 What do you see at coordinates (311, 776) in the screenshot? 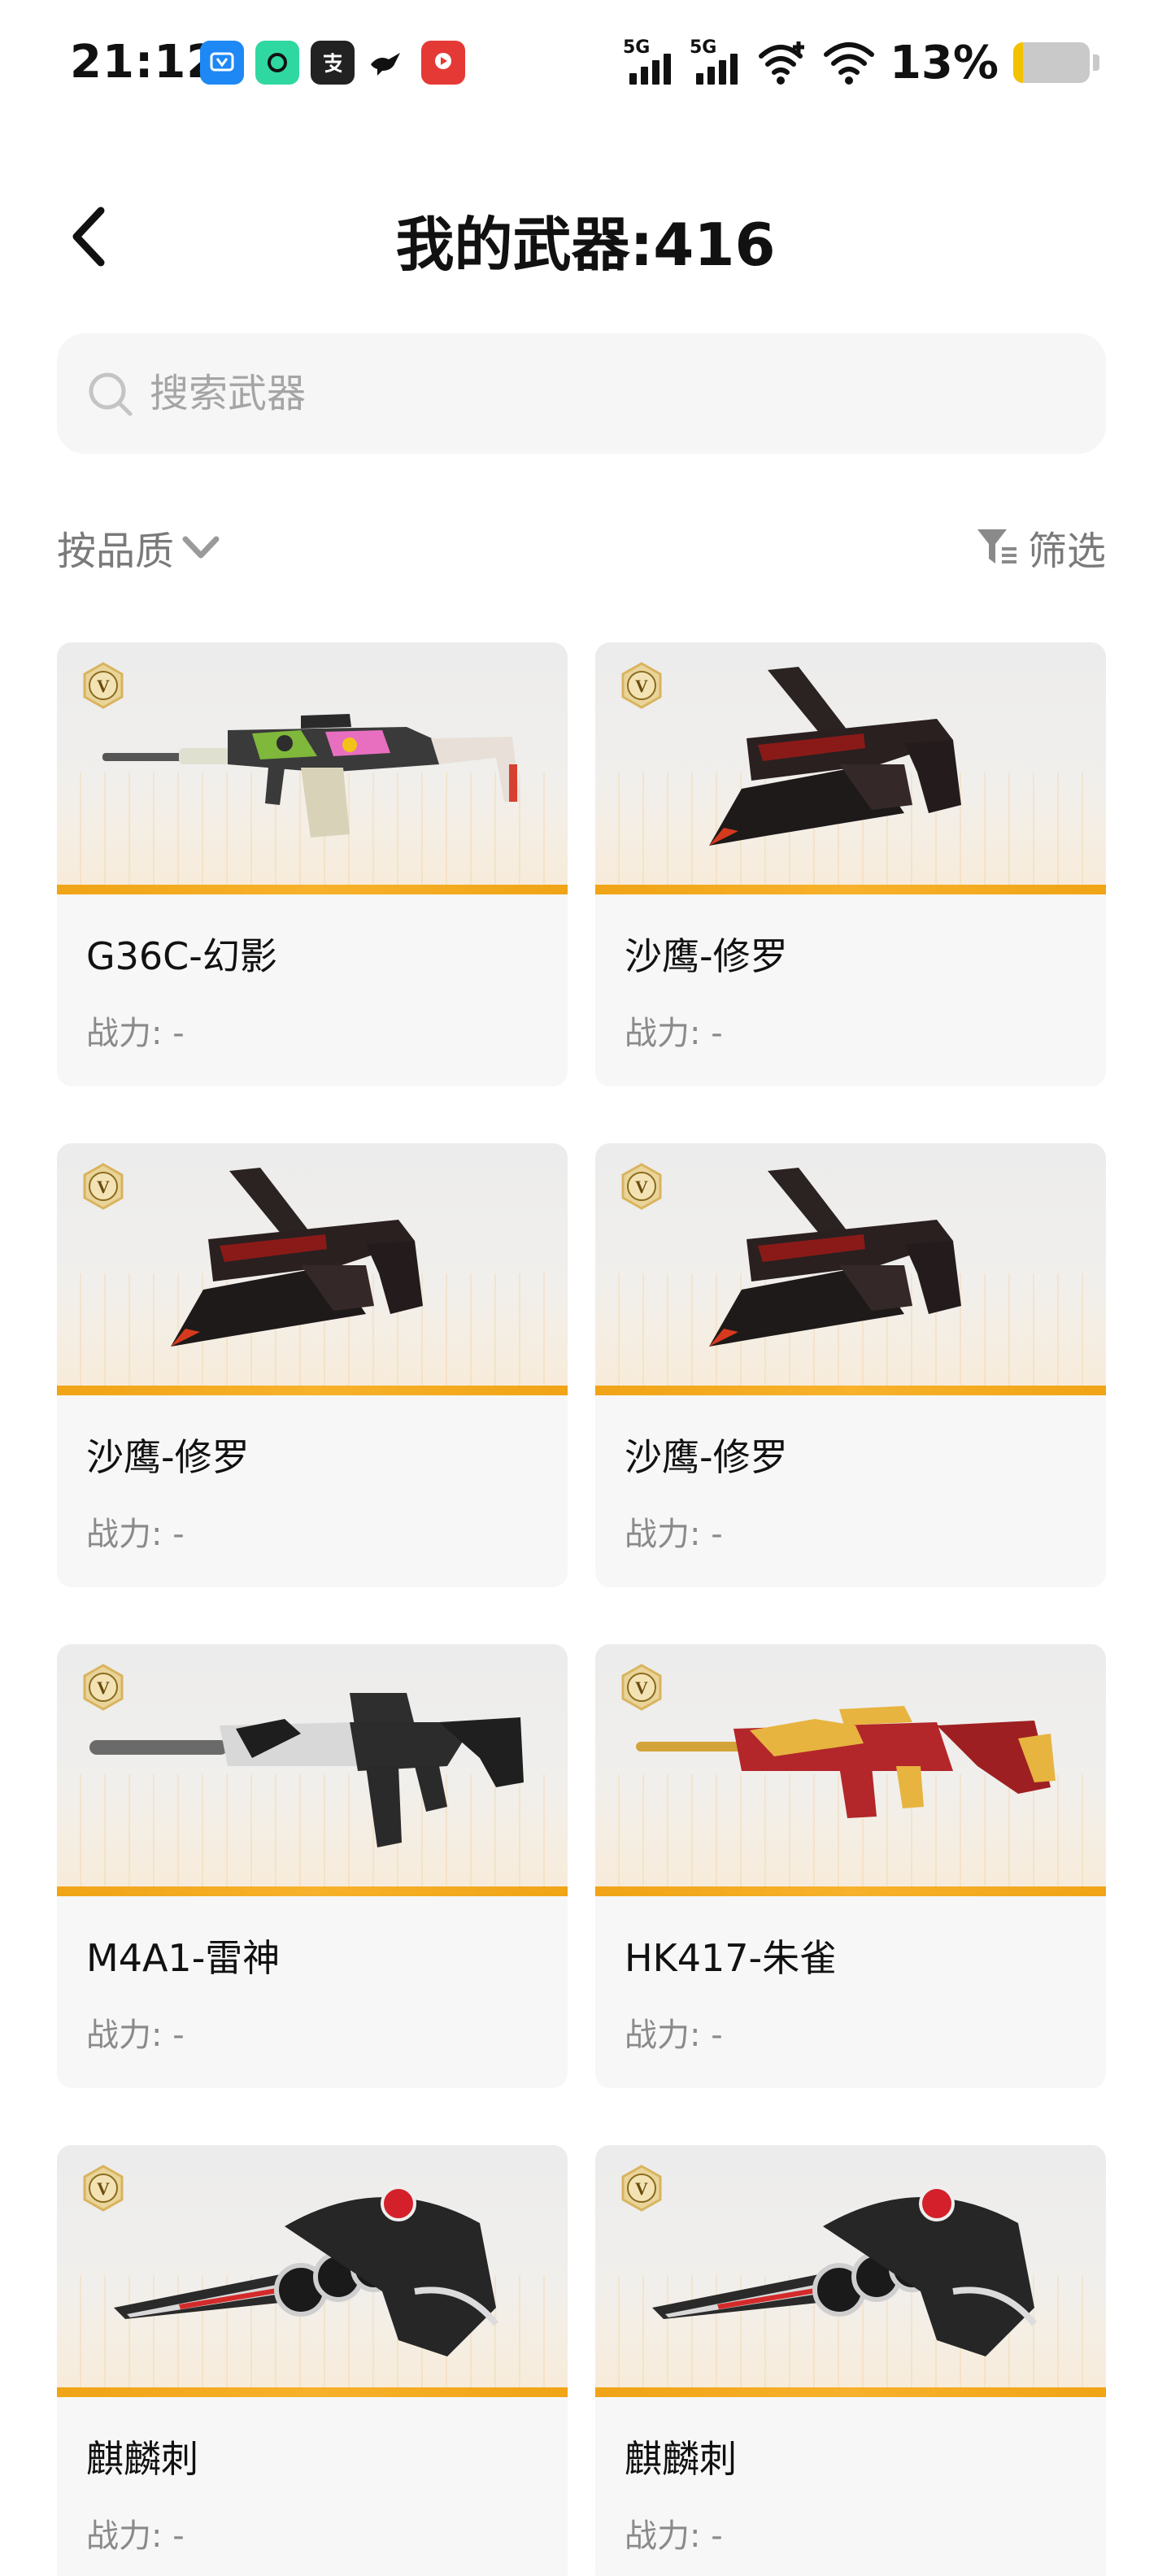
I see `weapon-rifle-camo` at bounding box center [311, 776].